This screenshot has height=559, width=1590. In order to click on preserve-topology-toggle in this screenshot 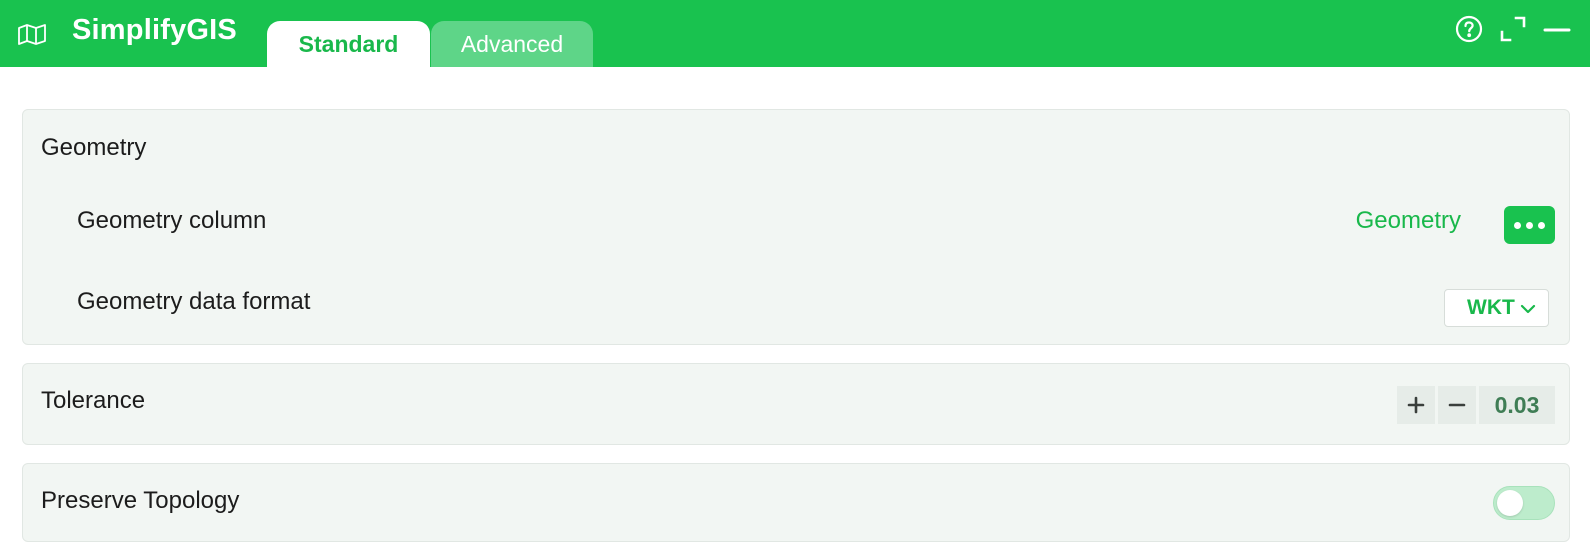, I will do `click(1524, 503)`.